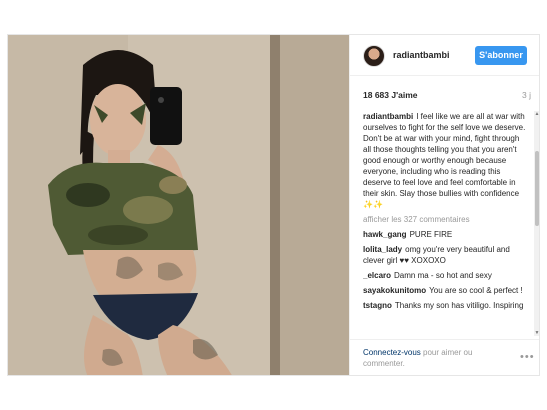  Describe the element at coordinates (447, 96) in the screenshot. I see `stats-row: 18 683 J'aime 3 j` at that location.